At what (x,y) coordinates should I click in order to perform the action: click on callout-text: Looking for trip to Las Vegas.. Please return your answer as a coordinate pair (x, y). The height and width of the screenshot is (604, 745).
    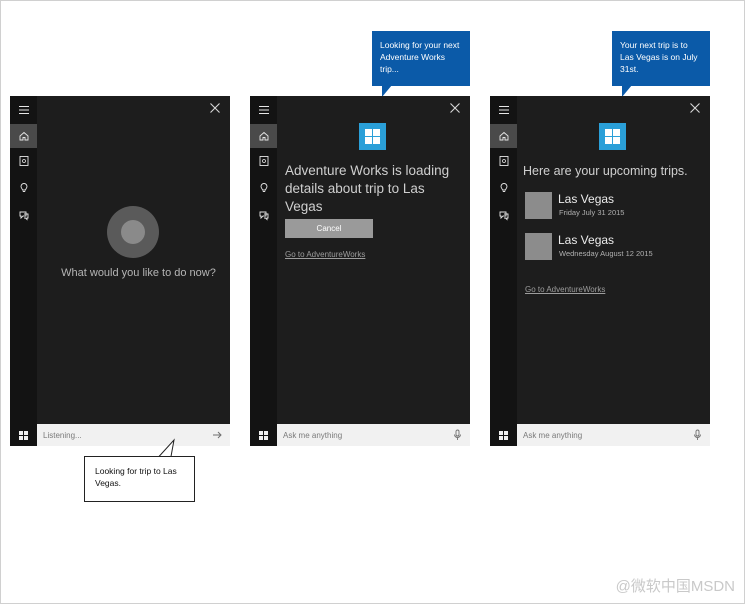
    Looking at the image, I should click on (136, 477).